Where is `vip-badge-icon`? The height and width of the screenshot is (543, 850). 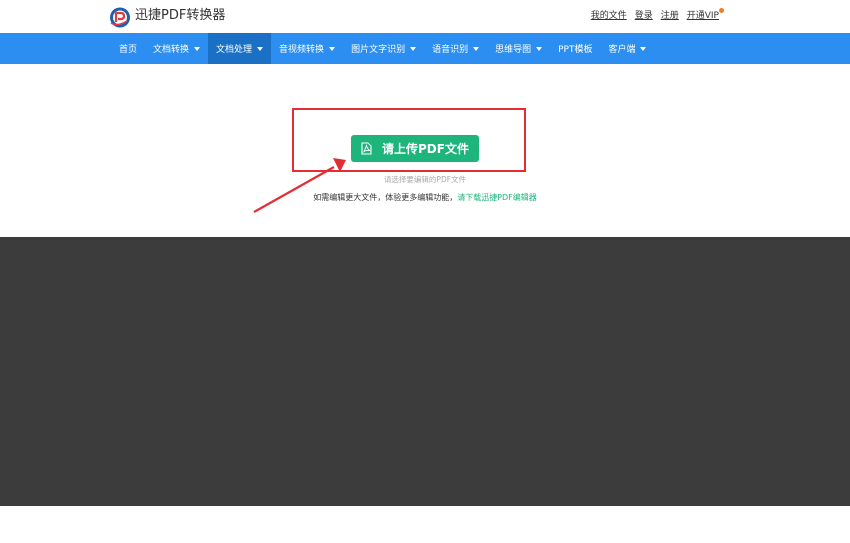 vip-badge-icon is located at coordinates (721, 10).